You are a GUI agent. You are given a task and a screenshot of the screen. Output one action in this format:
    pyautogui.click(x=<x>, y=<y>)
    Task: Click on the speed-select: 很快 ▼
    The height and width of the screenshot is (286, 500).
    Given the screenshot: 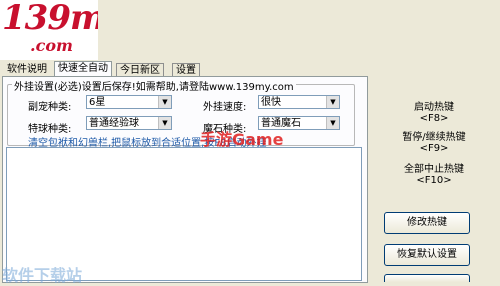 What is the action you would take?
    pyautogui.click(x=299, y=102)
    